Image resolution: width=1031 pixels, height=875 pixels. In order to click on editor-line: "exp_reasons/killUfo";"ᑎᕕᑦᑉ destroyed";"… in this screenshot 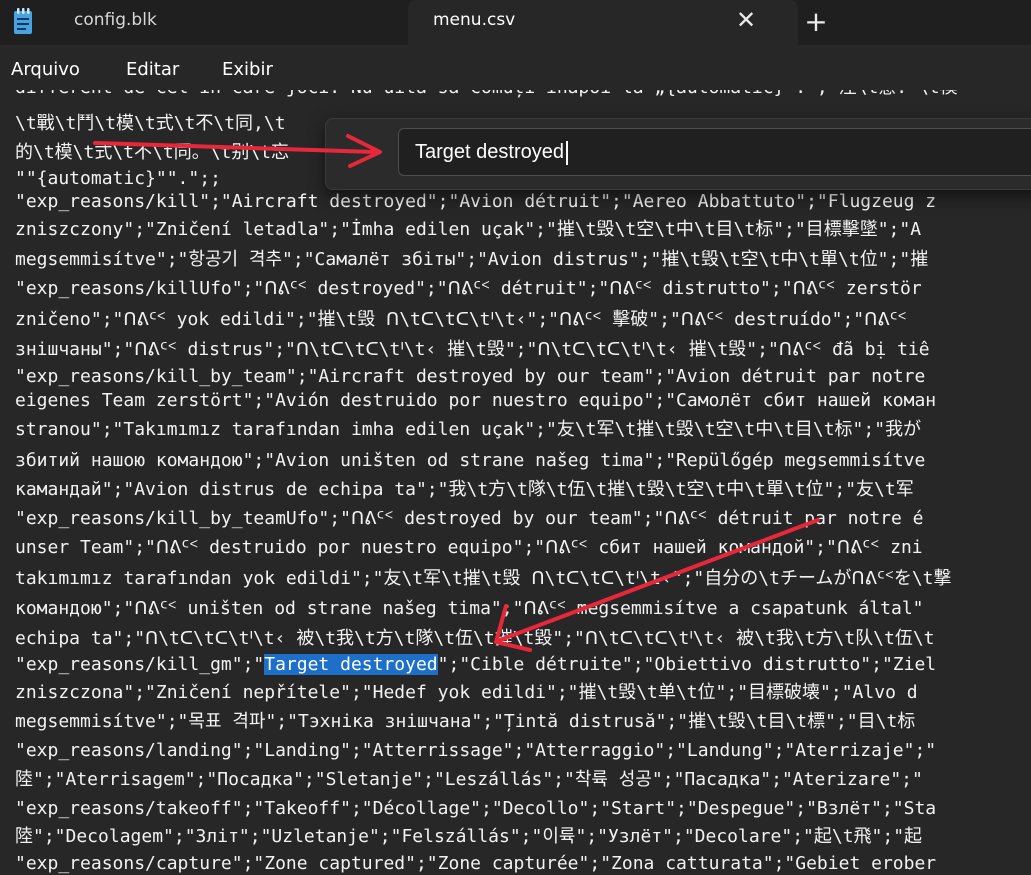, I will do `click(468, 288)`.